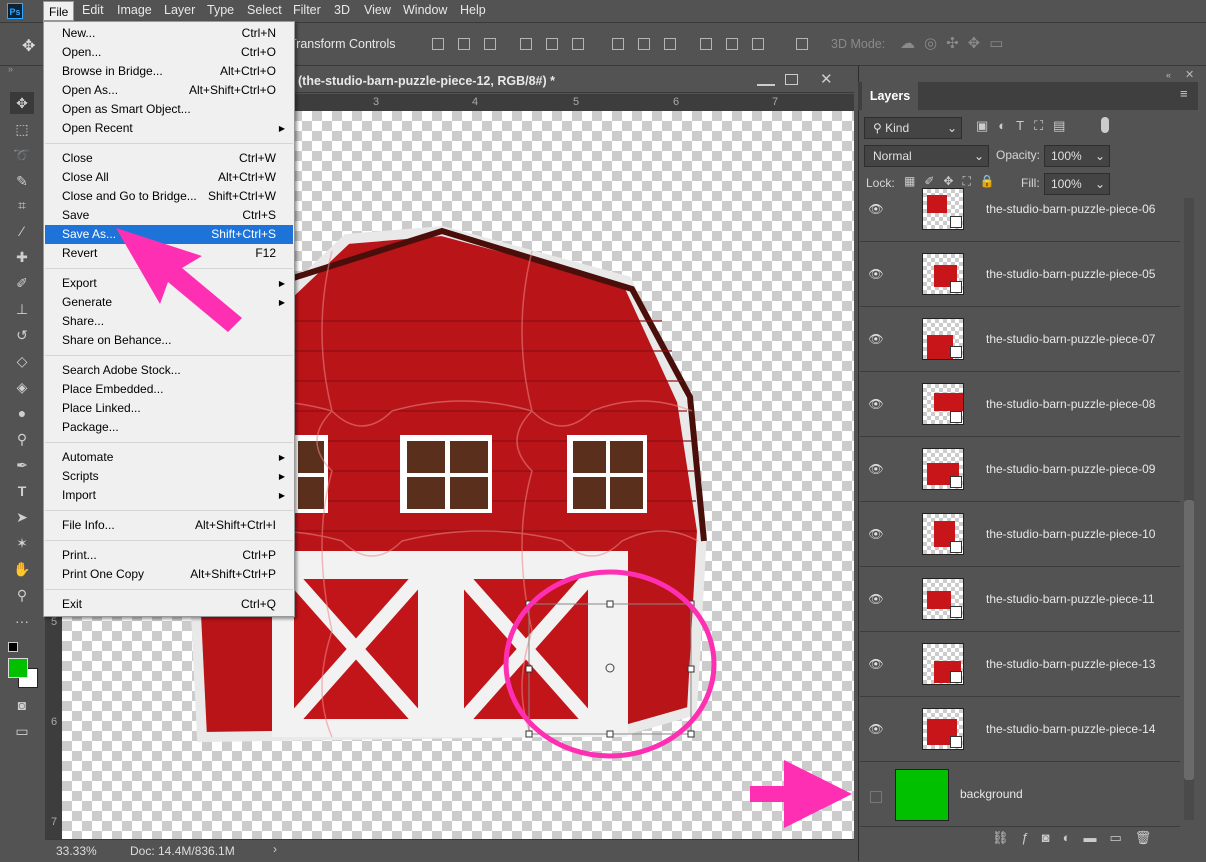 Image resolution: width=1206 pixels, height=862 pixels. What do you see at coordinates (1070, 274) in the screenshot?
I see `layer-name: the-studio-barn-puzzle-piece-05` at bounding box center [1070, 274].